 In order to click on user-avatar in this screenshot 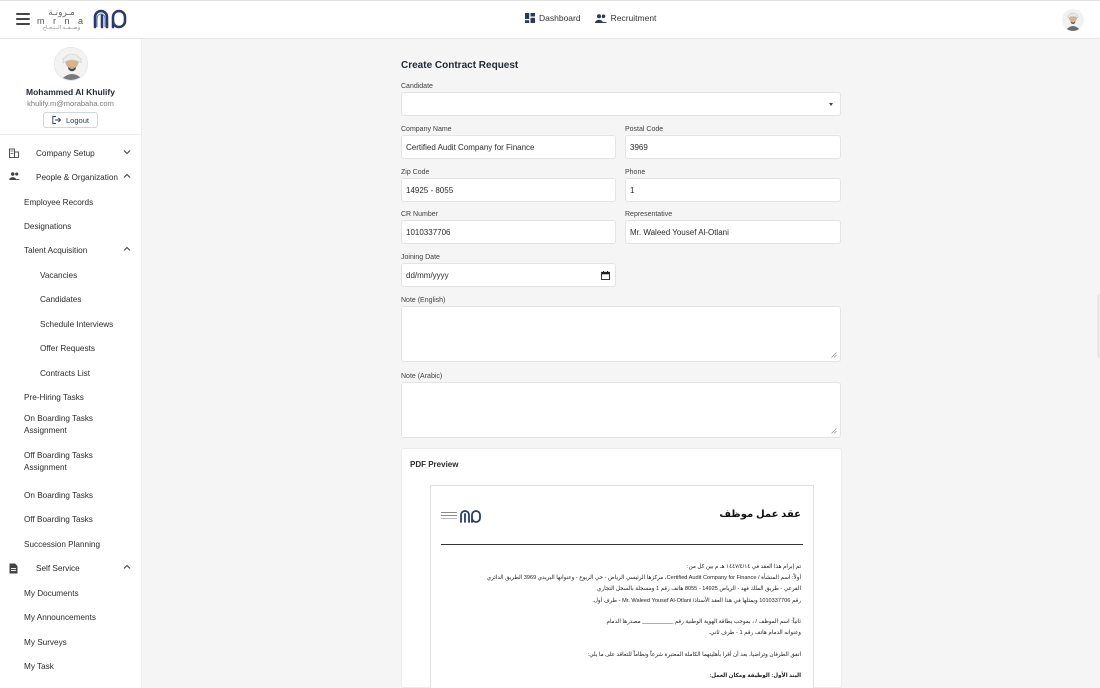, I will do `click(1073, 20)`.